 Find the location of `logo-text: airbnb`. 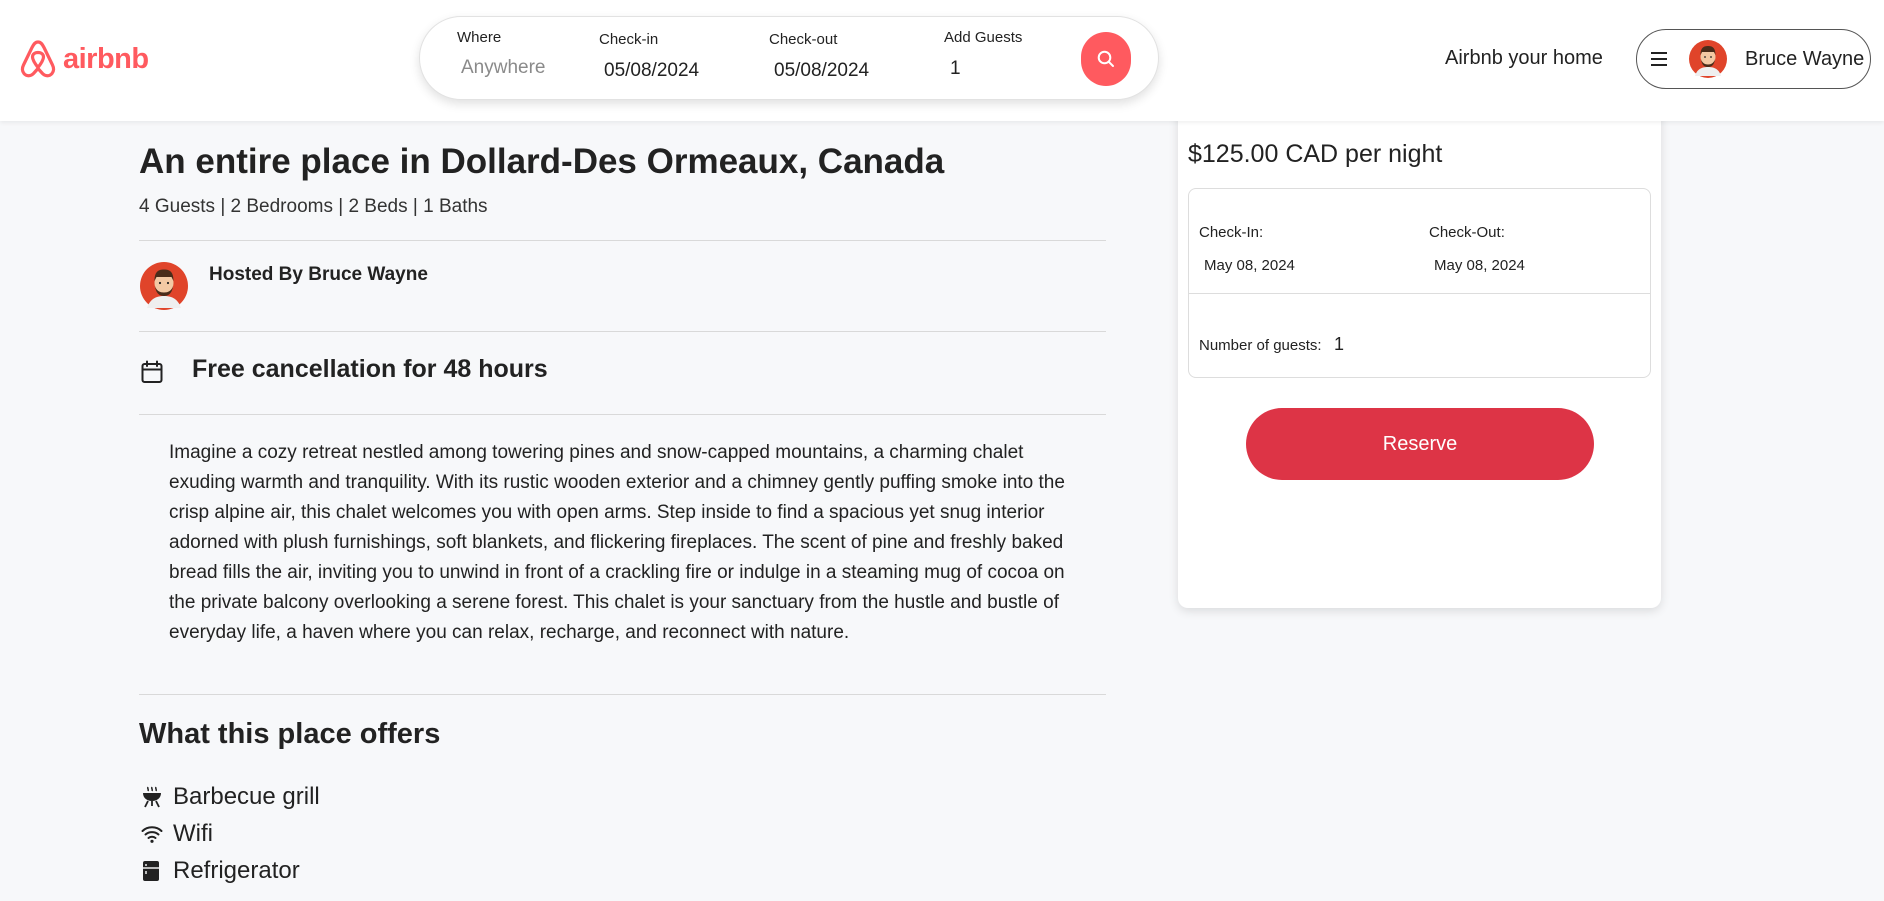

logo-text: airbnb is located at coordinates (106, 58).